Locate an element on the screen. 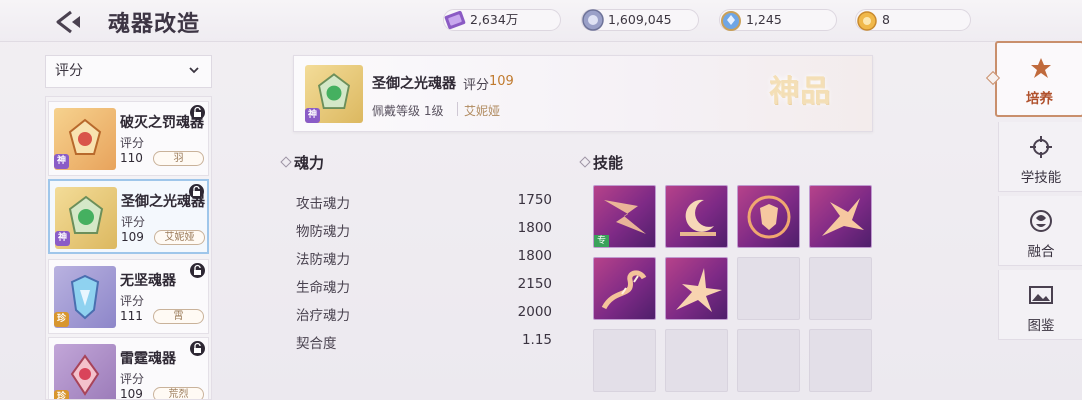  stat-value: 1750 is located at coordinates (534, 200).